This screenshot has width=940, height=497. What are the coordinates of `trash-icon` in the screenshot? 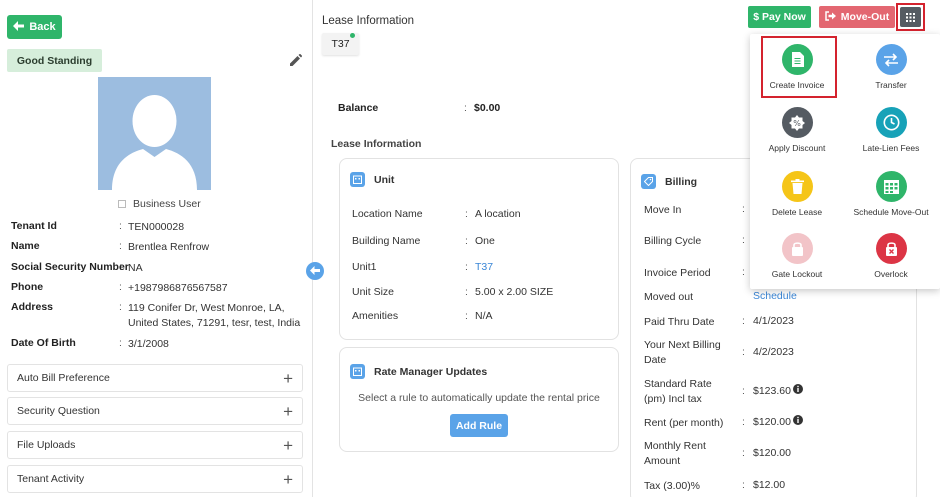 It's located at (797, 186).